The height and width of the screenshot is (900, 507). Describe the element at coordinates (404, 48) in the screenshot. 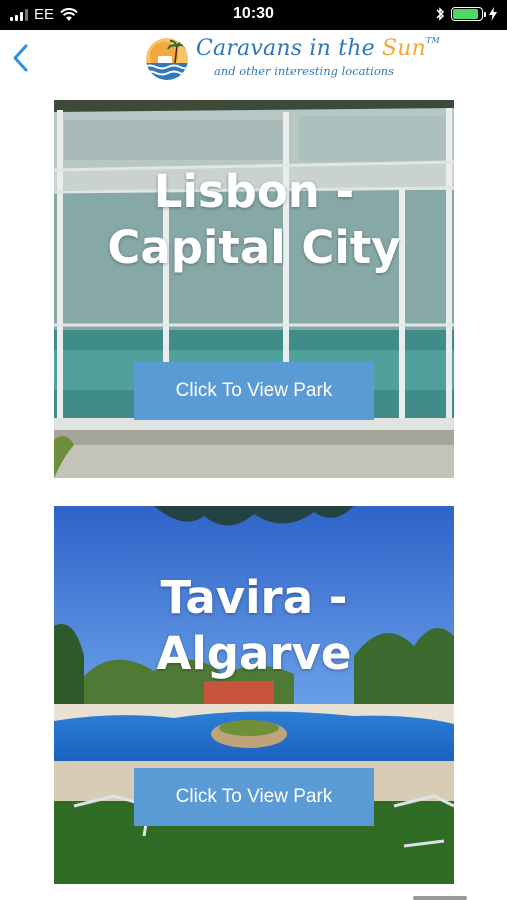

I see `logo-name-accent: Sun` at that location.